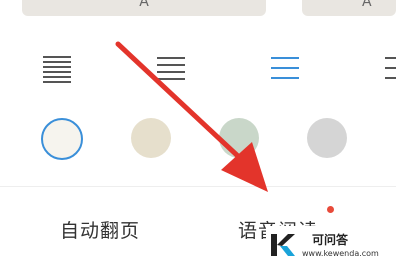  I want to click on line-spacing-loose-icon, so click(285, 69).